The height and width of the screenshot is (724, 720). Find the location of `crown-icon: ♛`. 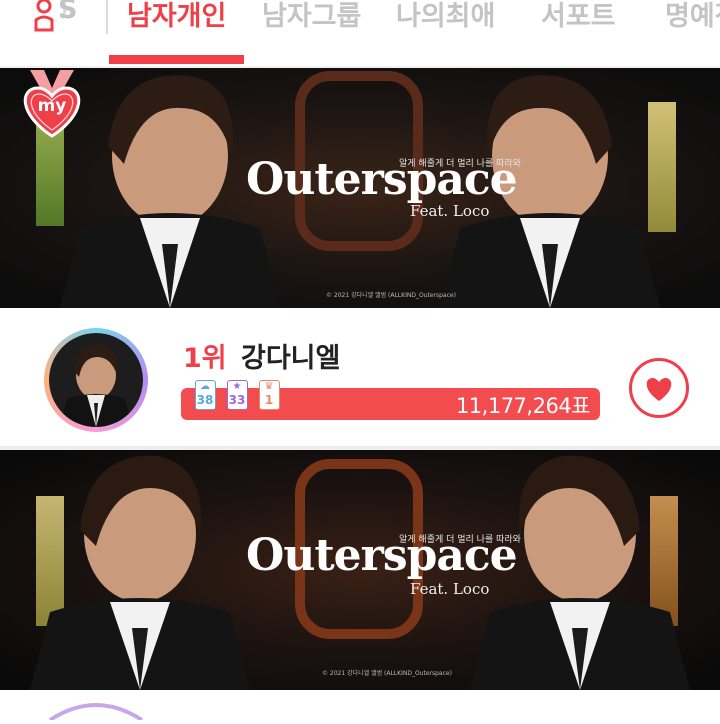

crown-icon: ♛ is located at coordinates (269, 386).